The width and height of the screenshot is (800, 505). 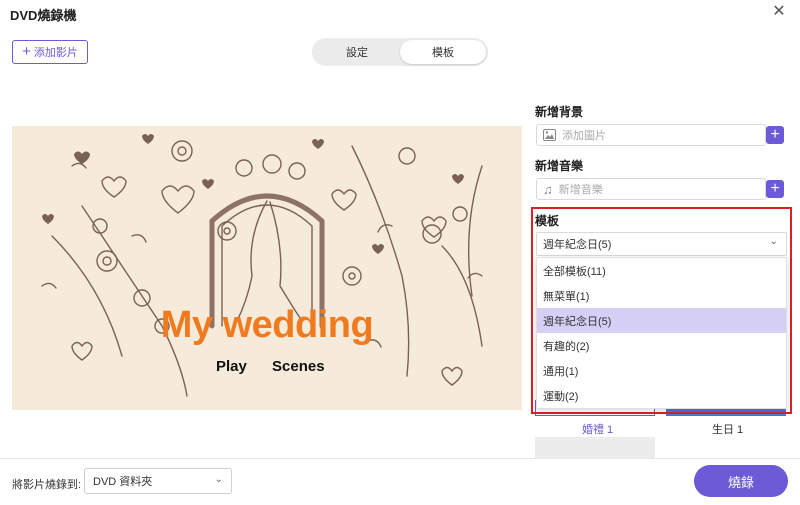 What do you see at coordinates (26, 51) in the screenshot?
I see `plus-icon: +` at bounding box center [26, 51].